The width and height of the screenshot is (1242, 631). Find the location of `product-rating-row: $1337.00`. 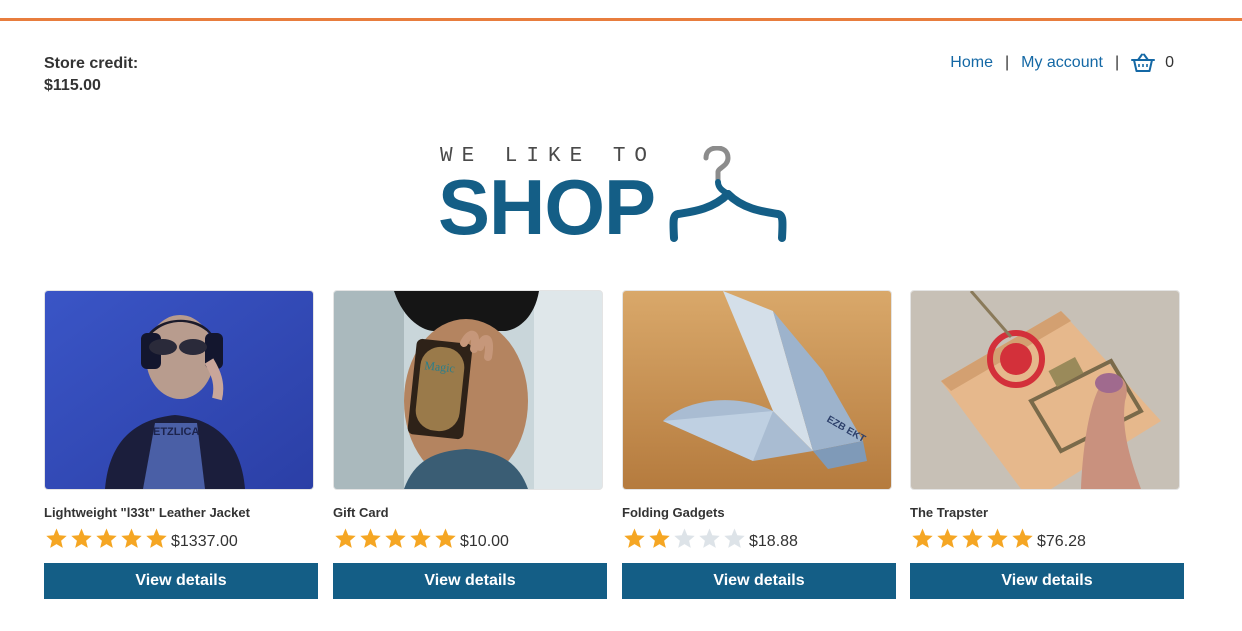

product-rating-row: $1337.00 is located at coordinates (181, 539).